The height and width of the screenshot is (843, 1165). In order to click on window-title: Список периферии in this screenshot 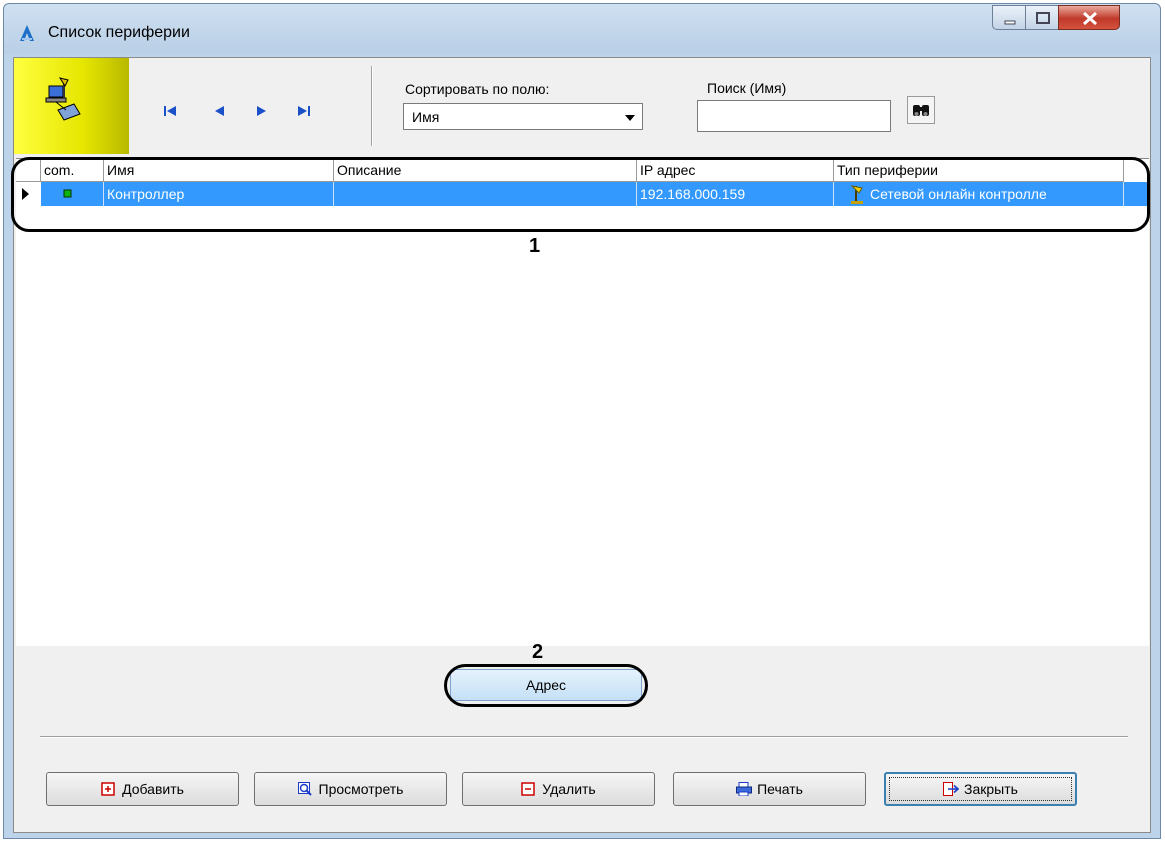, I will do `click(119, 32)`.